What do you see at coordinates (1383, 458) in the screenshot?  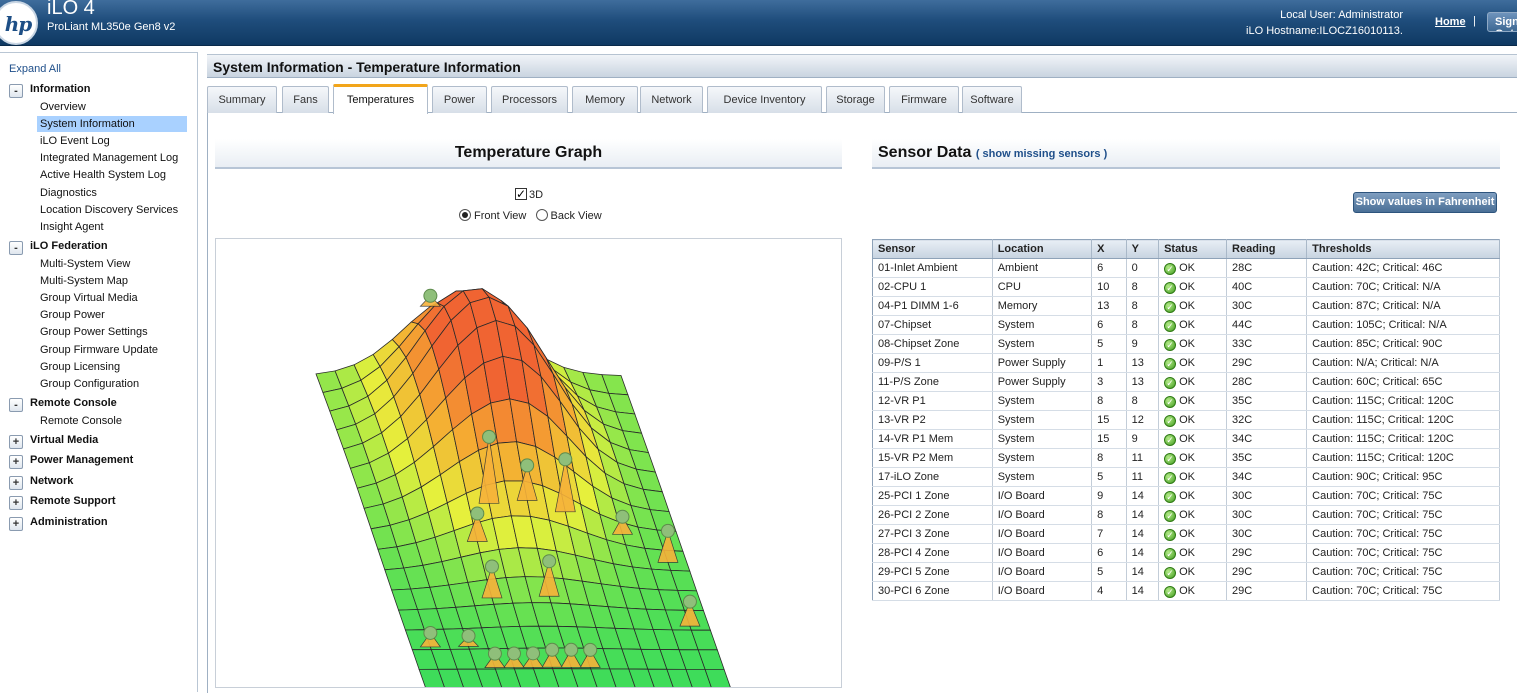 I see `cell-text: Caution: 115C; Critical: 120C` at bounding box center [1383, 458].